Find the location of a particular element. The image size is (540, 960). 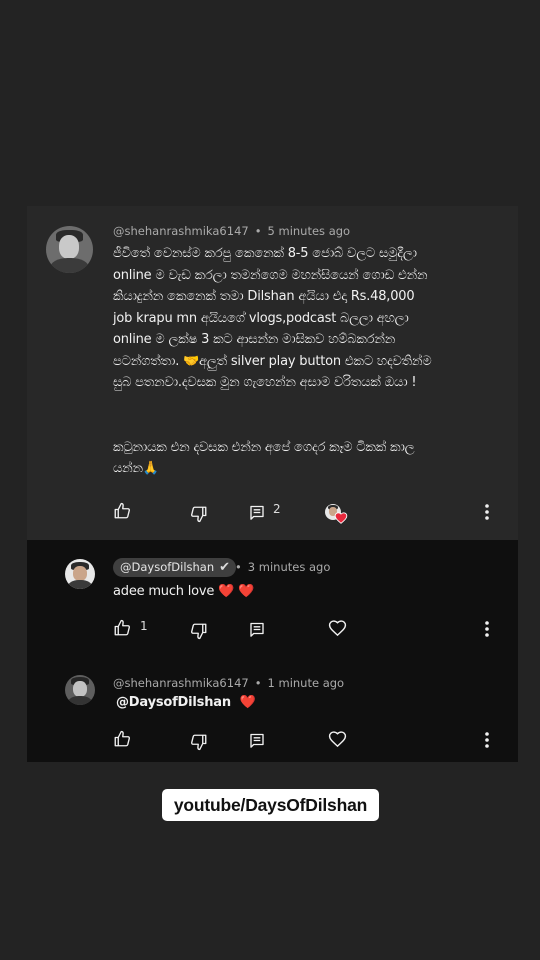

reply-text: adee much love ❤️ ❤️ is located at coordinates (183, 592).